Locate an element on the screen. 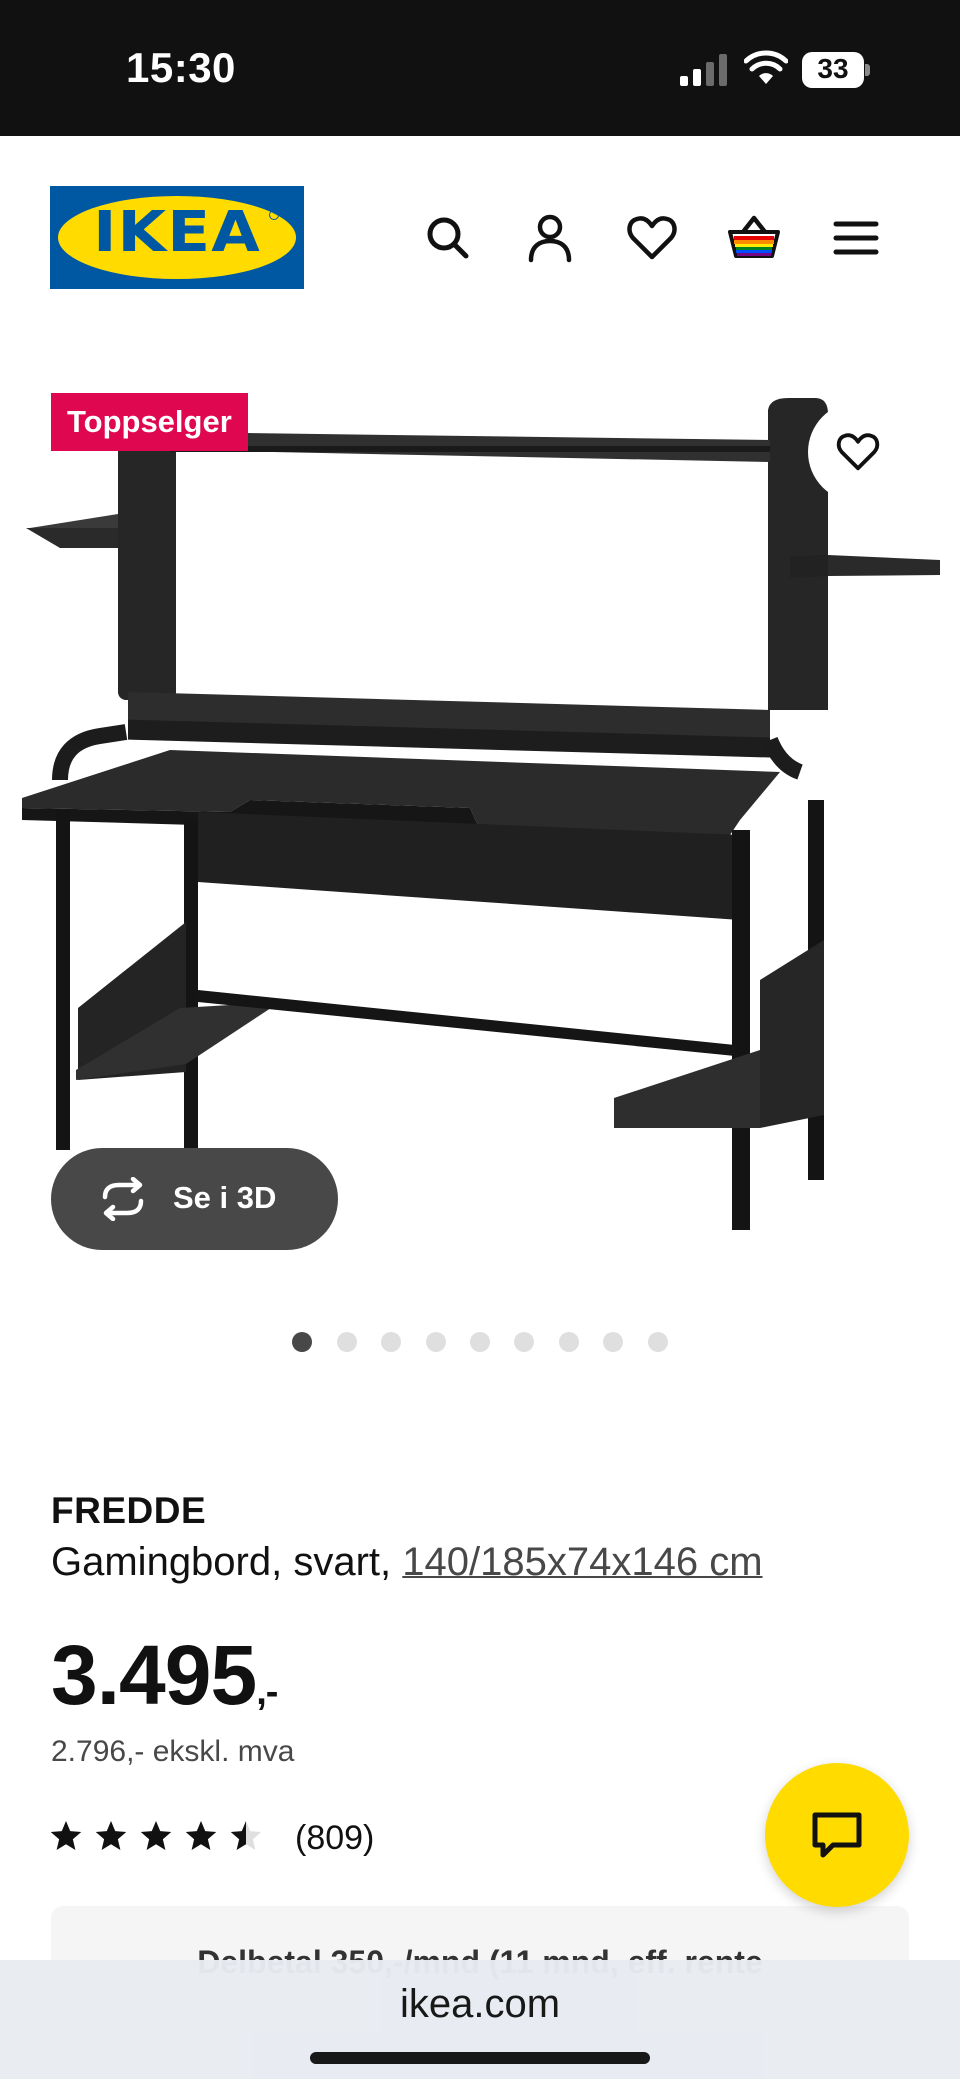  search-icon is located at coordinates (448, 238).